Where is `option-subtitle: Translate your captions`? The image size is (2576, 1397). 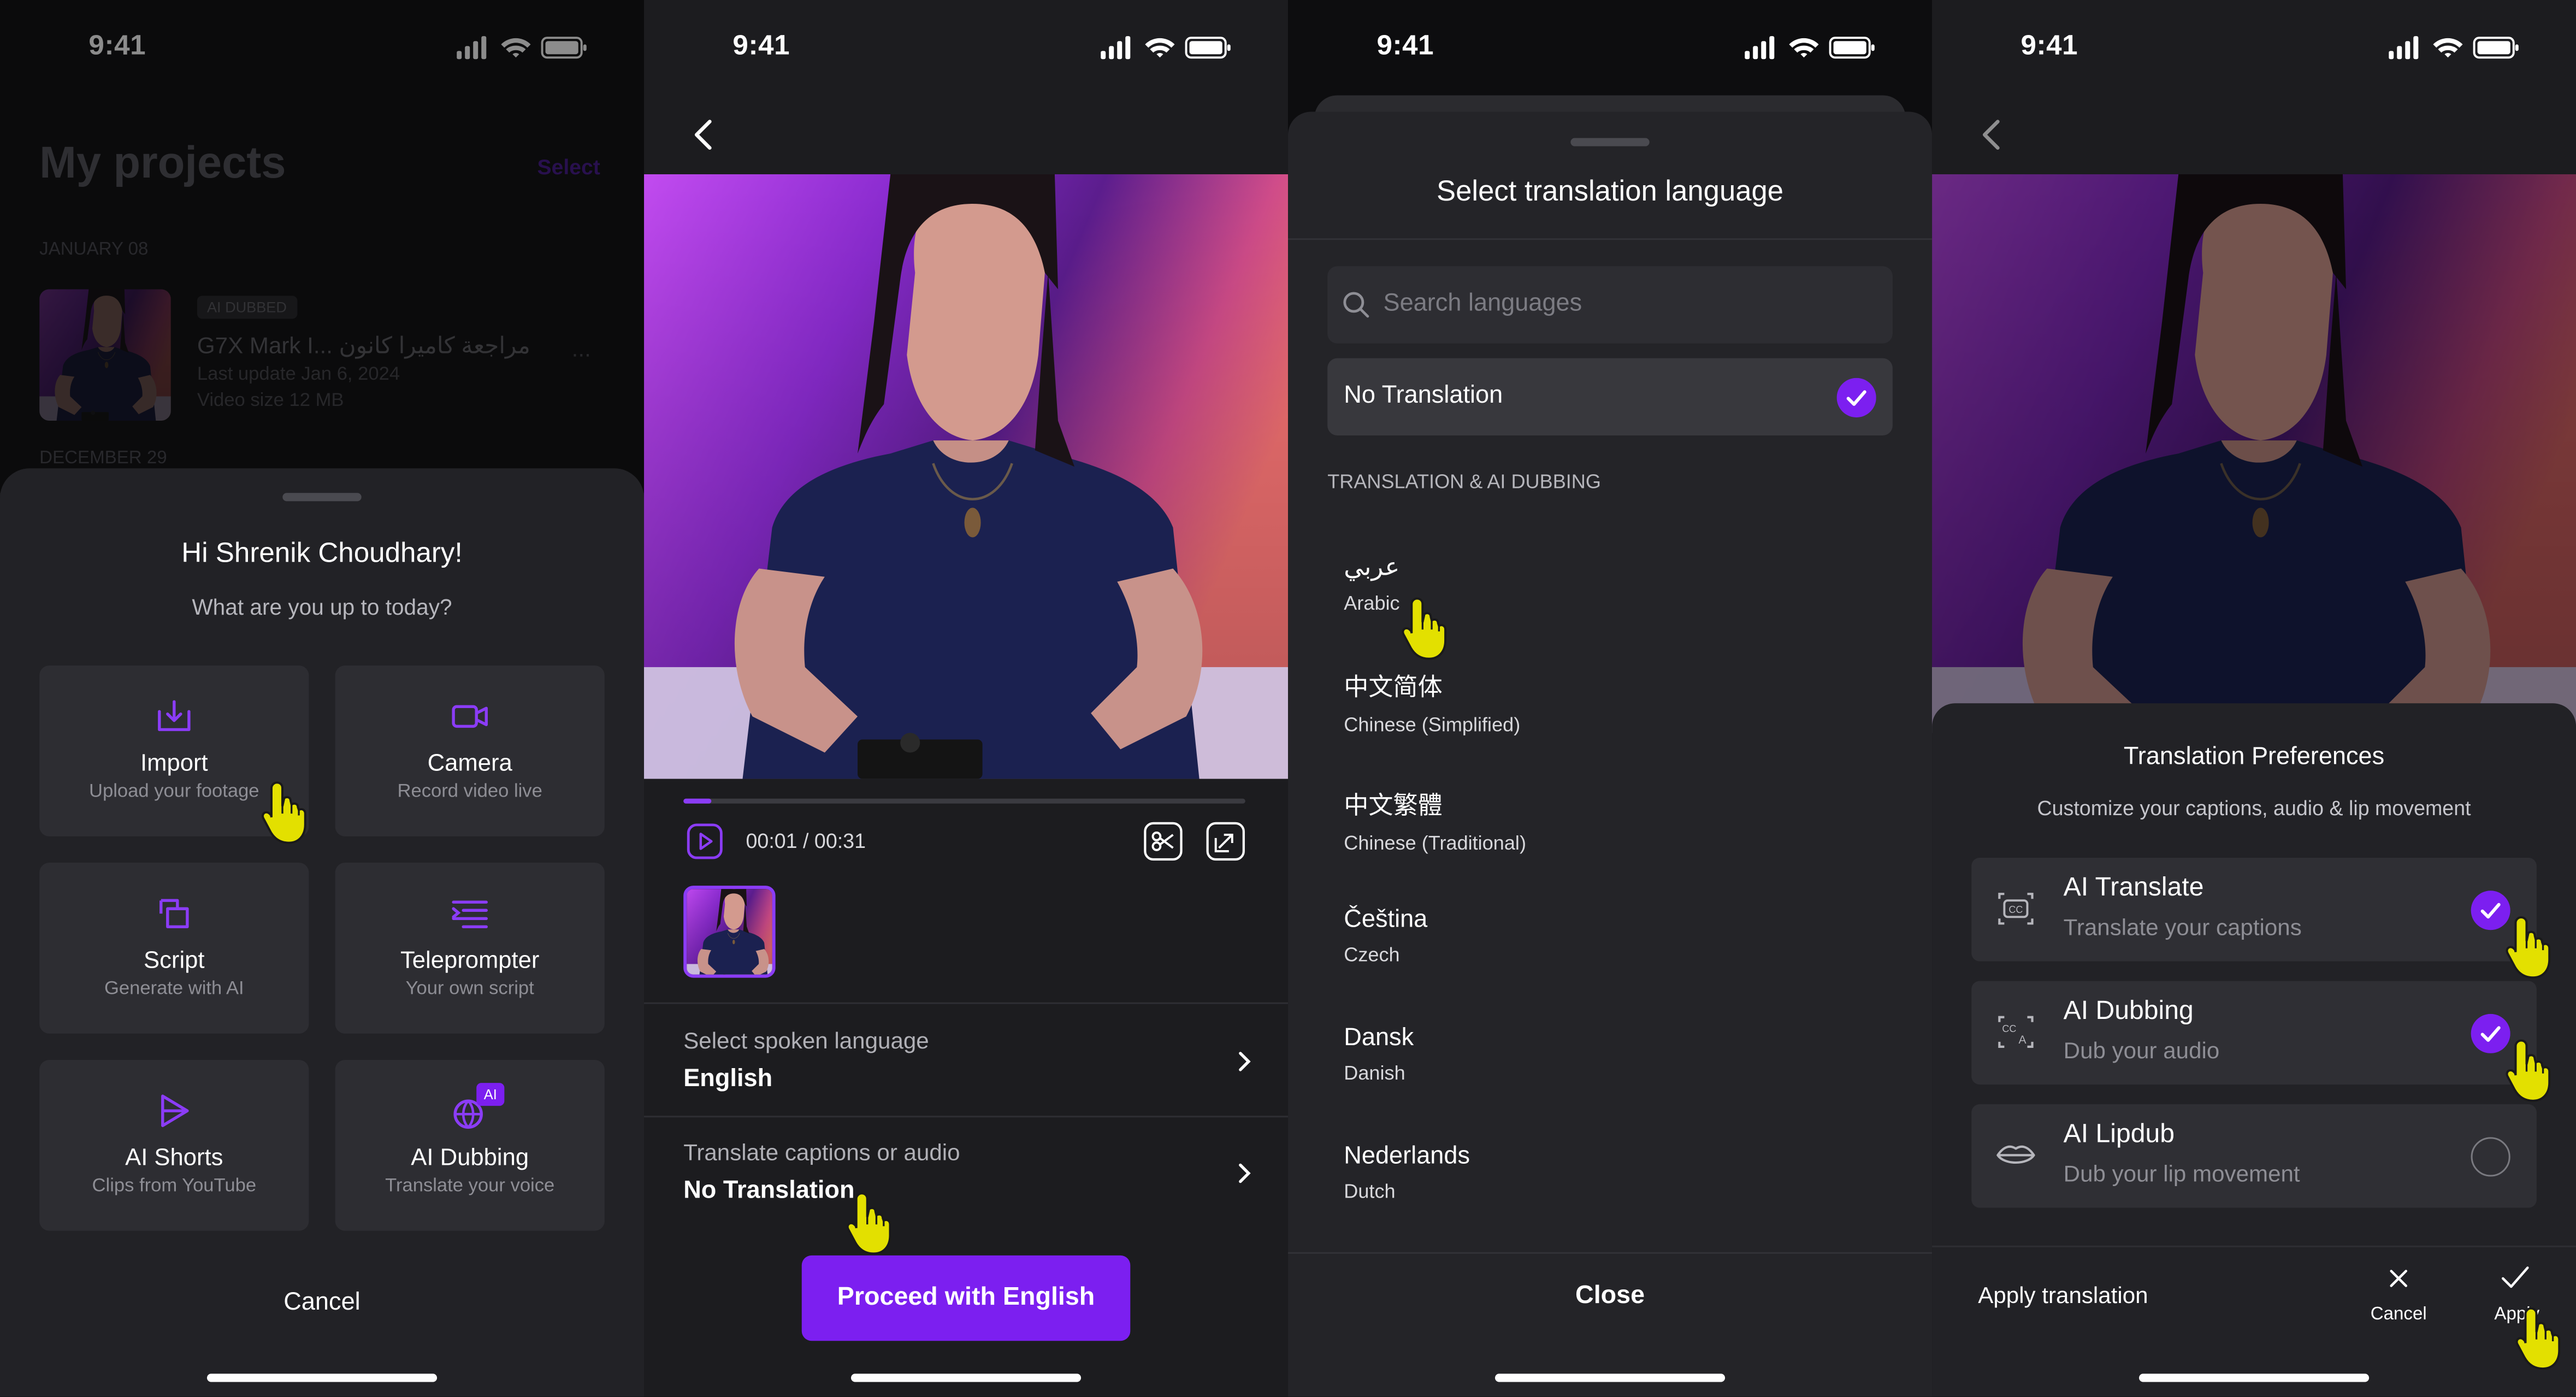 option-subtitle: Translate your captions is located at coordinates (2182, 926).